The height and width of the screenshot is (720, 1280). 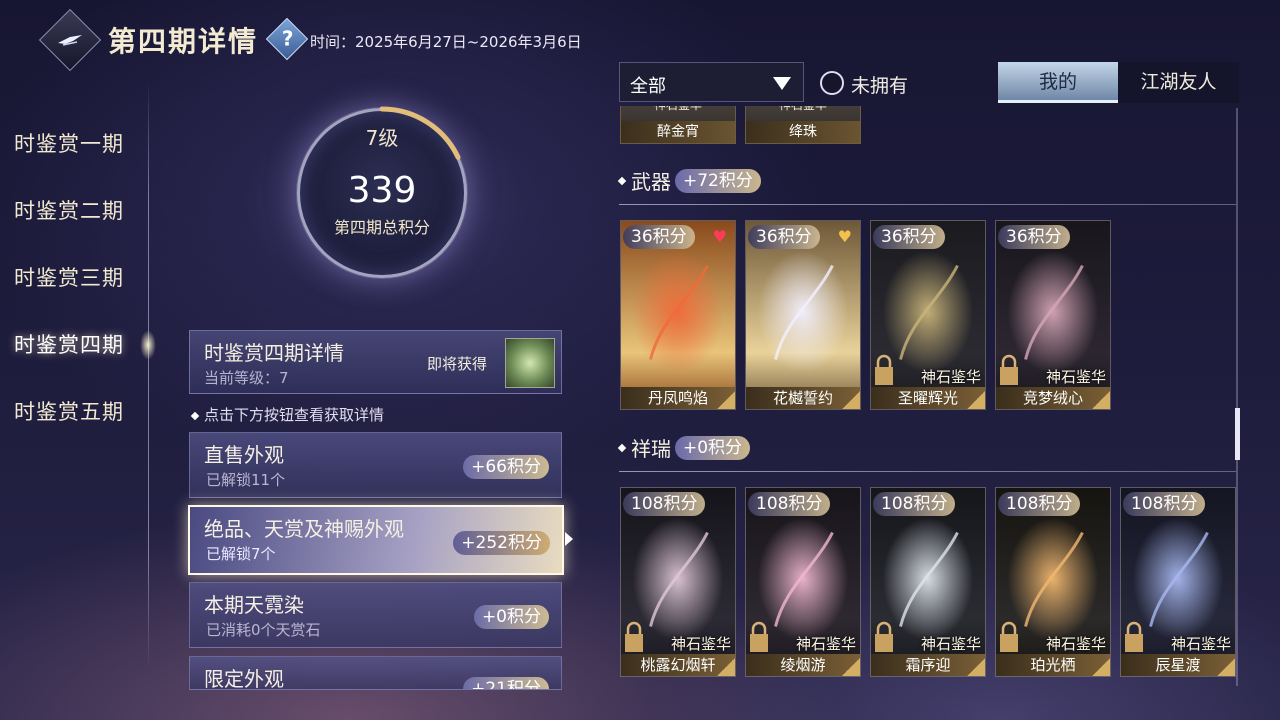 I want to click on back-logo-button, so click(x=70, y=40).